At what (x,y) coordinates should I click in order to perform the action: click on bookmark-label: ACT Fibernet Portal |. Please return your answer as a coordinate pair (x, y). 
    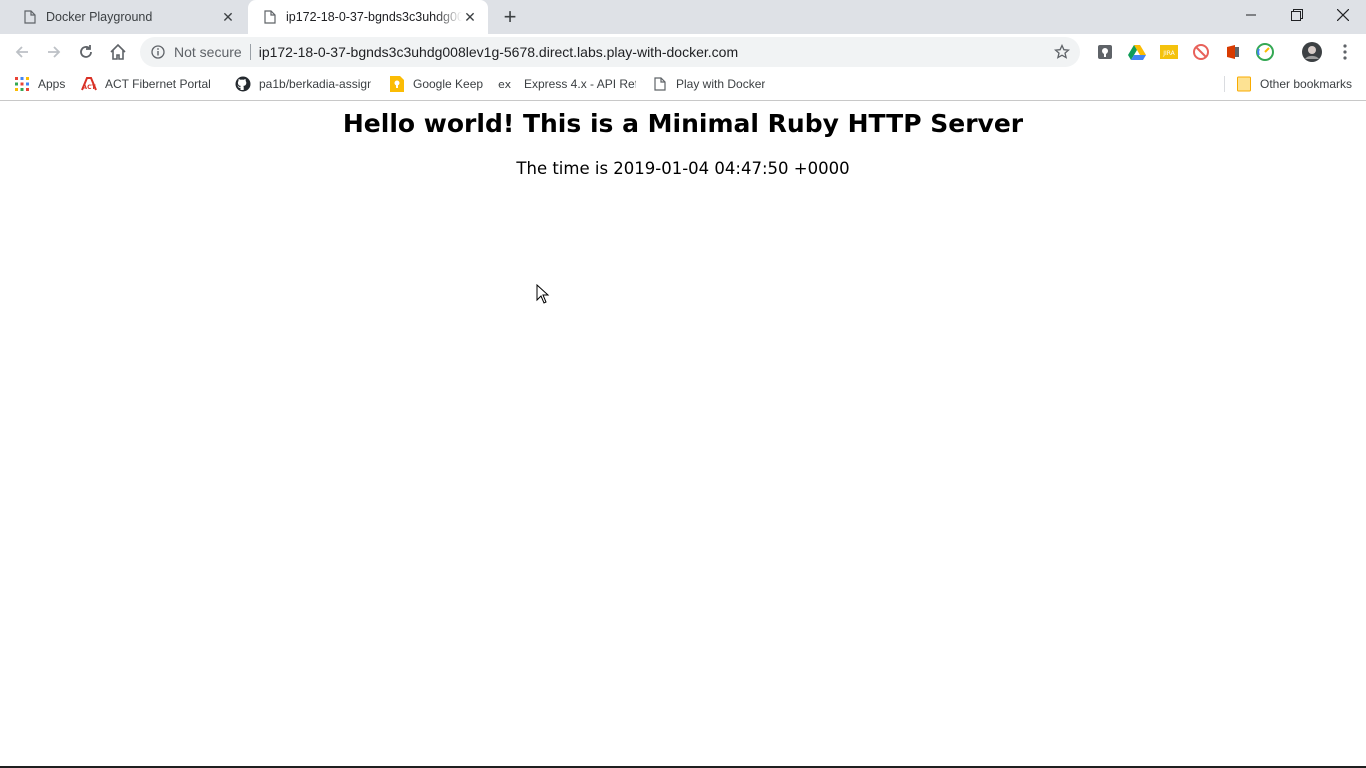
    Looking at the image, I should click on (160, 84).